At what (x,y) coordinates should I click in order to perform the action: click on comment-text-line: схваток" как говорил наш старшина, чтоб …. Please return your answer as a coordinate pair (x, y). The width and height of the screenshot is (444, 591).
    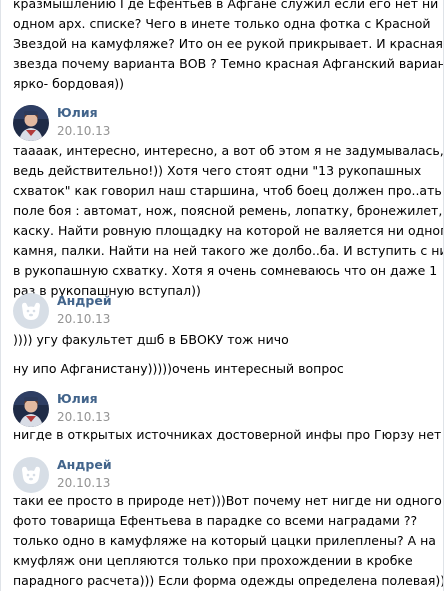
    Looking at the image, I should click on (228, 190).